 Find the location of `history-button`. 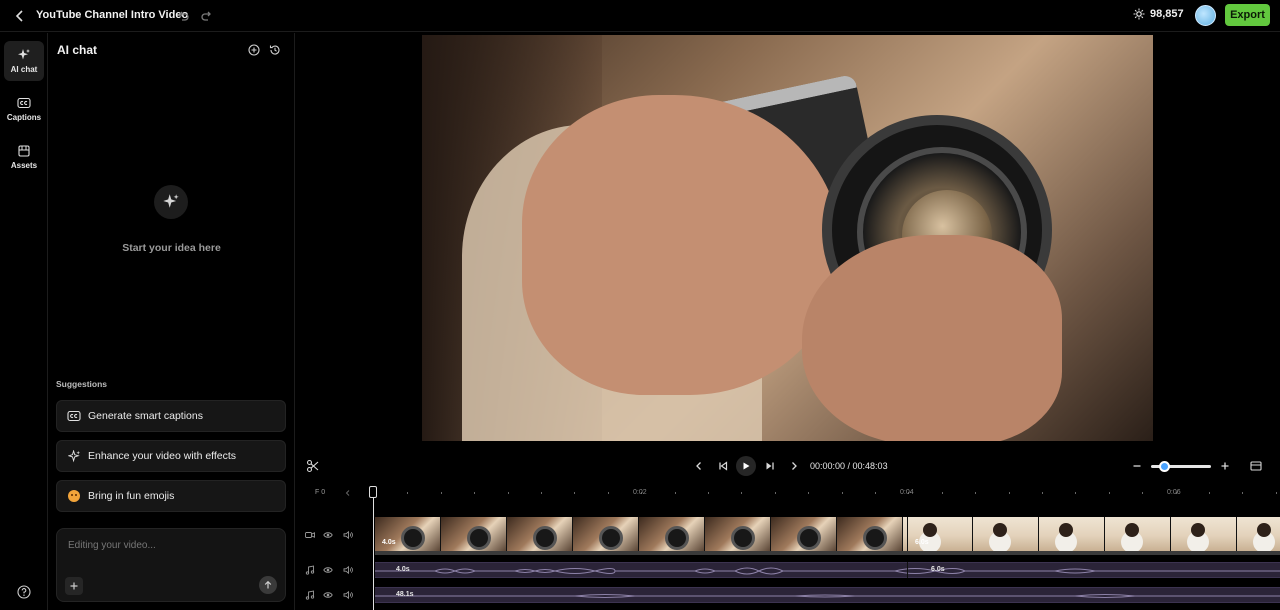

history-button is located at coordinates (275, 50).